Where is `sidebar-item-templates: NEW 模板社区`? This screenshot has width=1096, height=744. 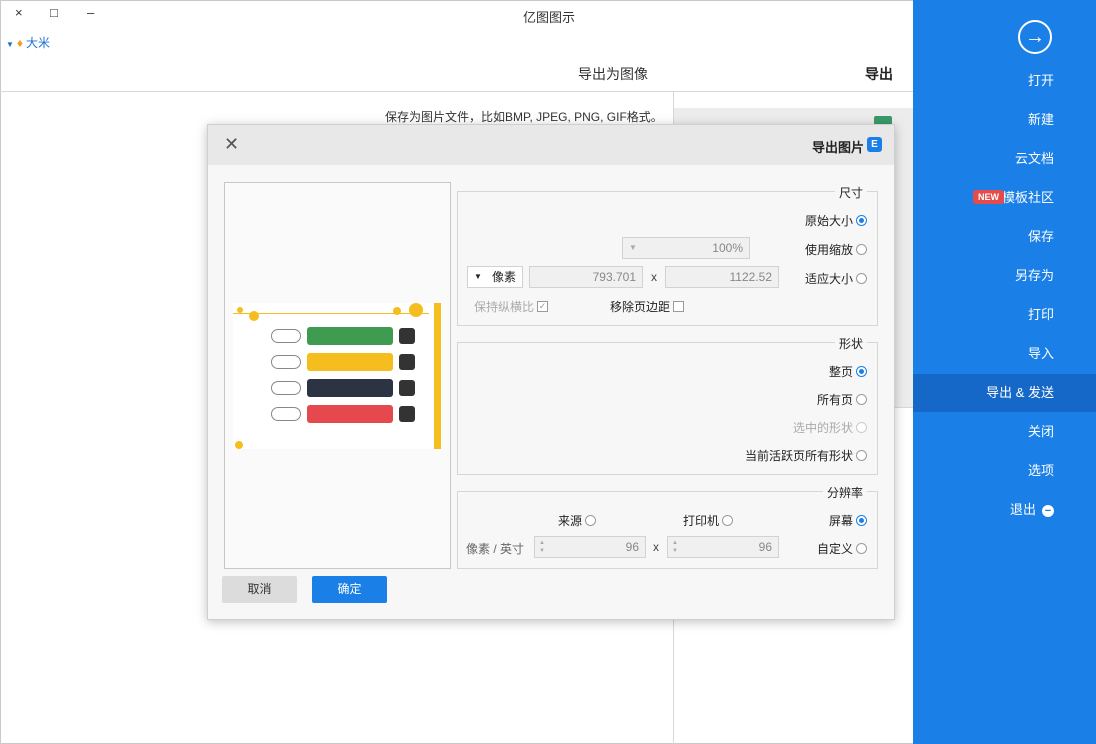
sidebar-item-templates: NEW 模板社区 is located at coordinates (1004, 198).